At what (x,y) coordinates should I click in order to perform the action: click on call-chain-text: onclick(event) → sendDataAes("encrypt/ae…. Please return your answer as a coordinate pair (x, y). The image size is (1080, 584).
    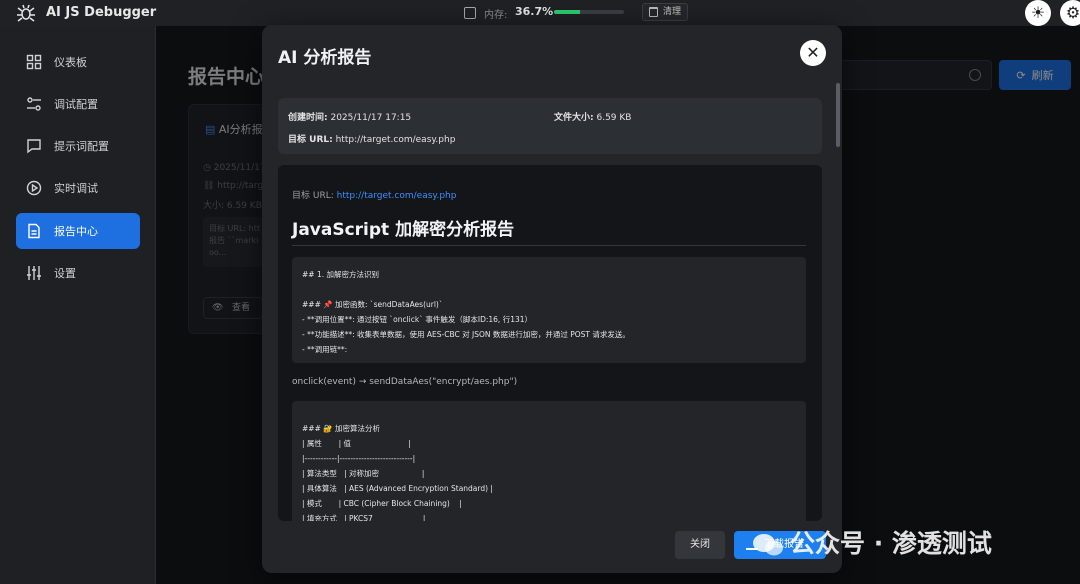
    Looking at the image, I should click on (405, 382).